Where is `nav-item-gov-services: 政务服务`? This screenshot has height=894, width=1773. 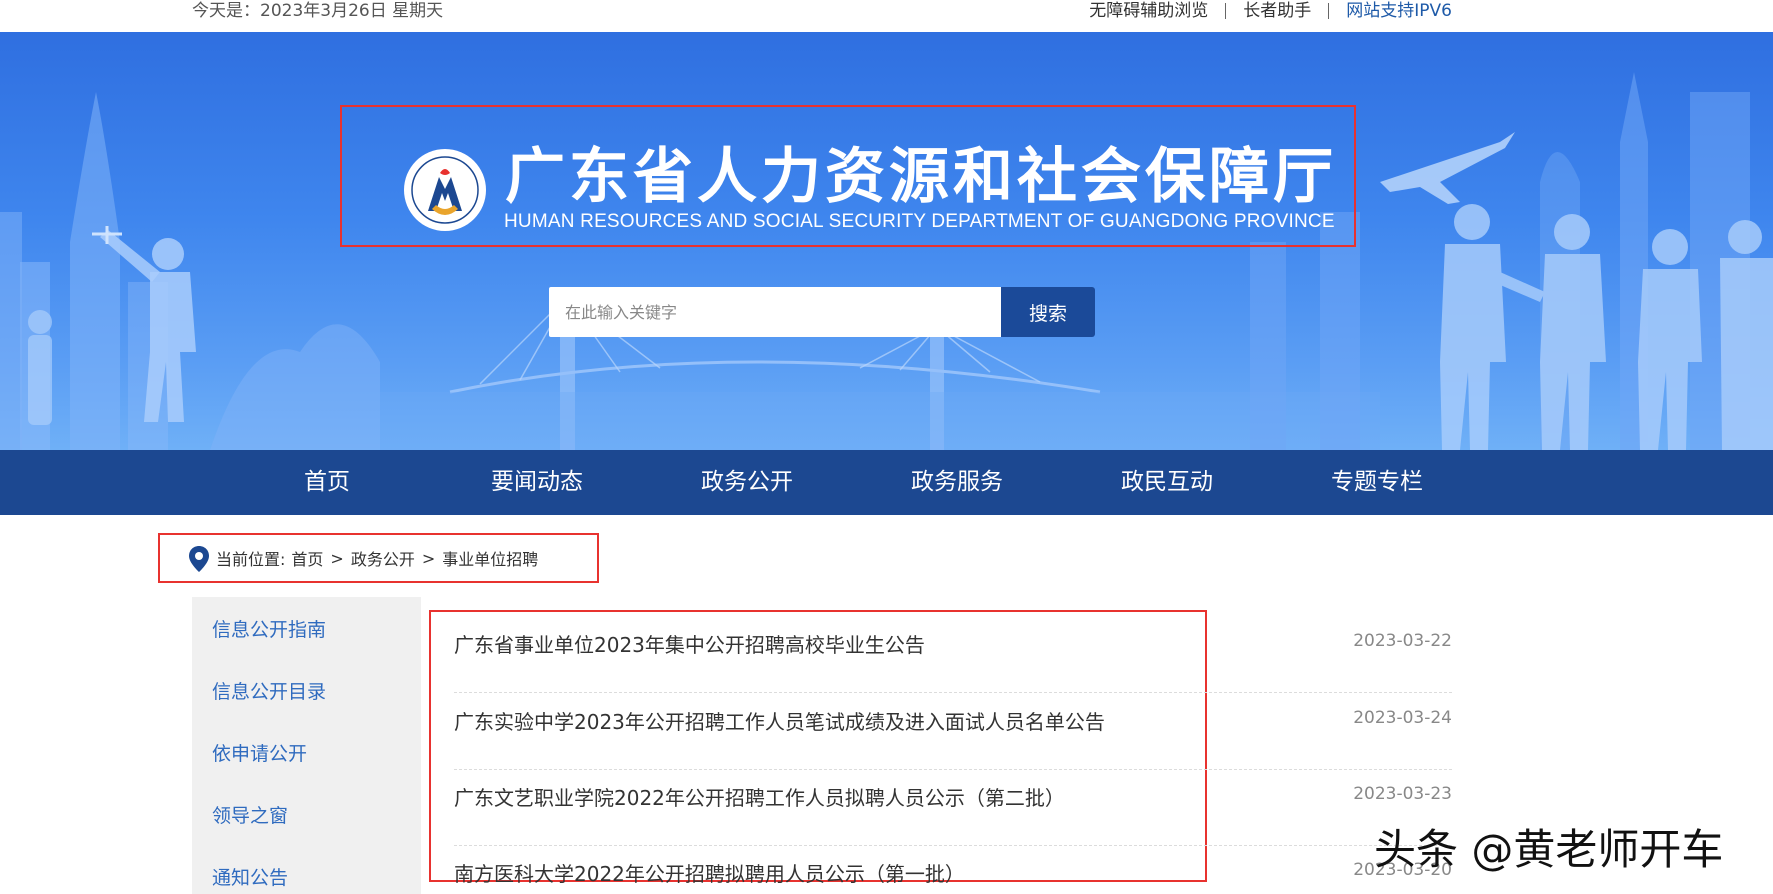
nav-item-gov-services: 政务服务 is located at coordinates (957, 482).